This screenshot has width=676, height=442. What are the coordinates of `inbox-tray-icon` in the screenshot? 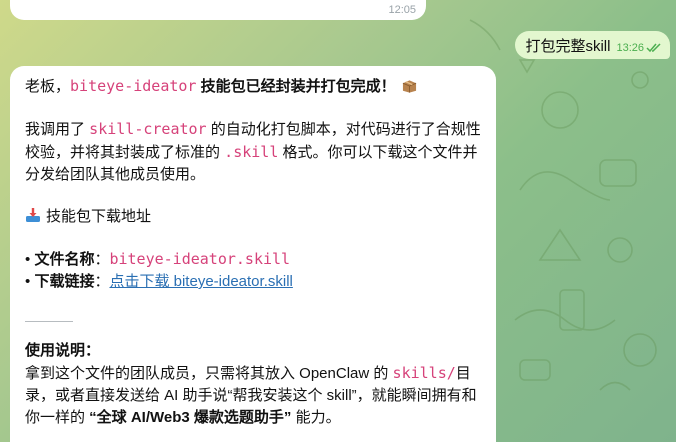 It's located at (33, 215).